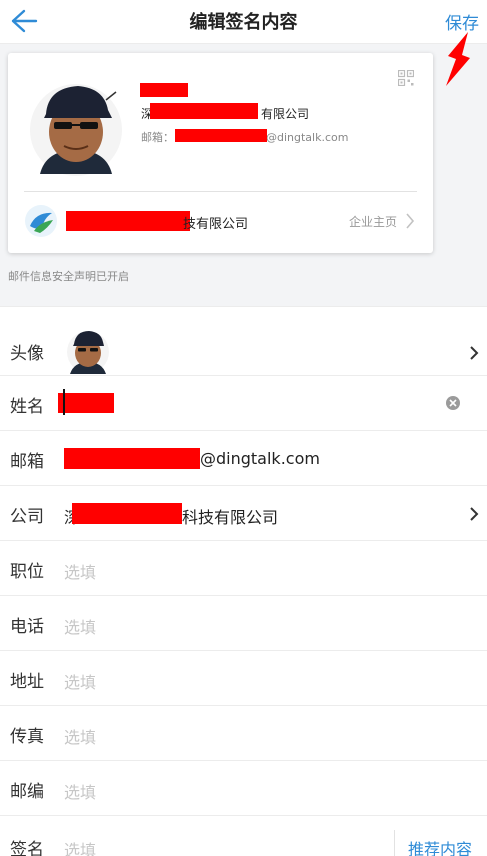  Describe the element at coordinates (204, 111) in the screenshot. I see `redacted-company` at that location.